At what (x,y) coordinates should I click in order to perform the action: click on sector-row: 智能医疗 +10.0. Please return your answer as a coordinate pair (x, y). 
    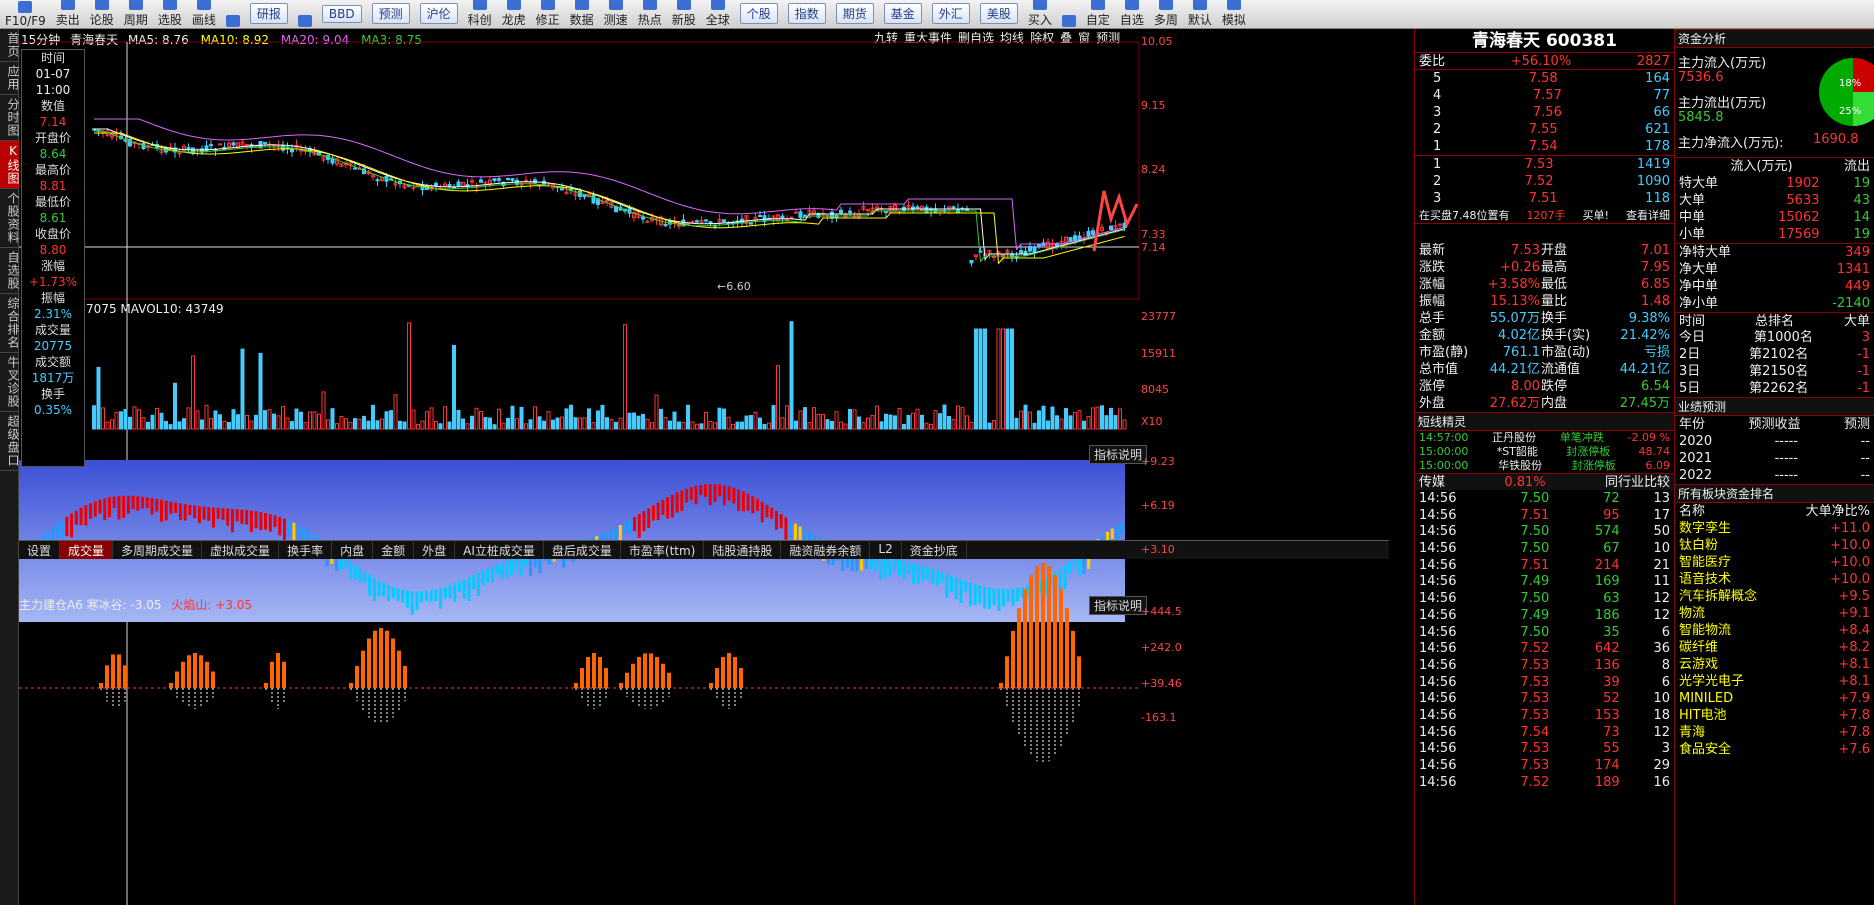
    Looking at the image, I should click on (1774, 562).